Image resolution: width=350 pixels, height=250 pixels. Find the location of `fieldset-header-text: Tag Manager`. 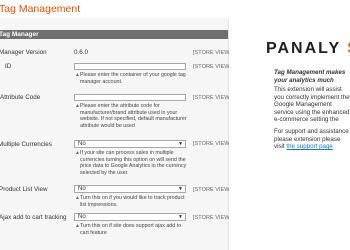

fieldset-header-text: Tag Manager is located at coordinates (19, 34).